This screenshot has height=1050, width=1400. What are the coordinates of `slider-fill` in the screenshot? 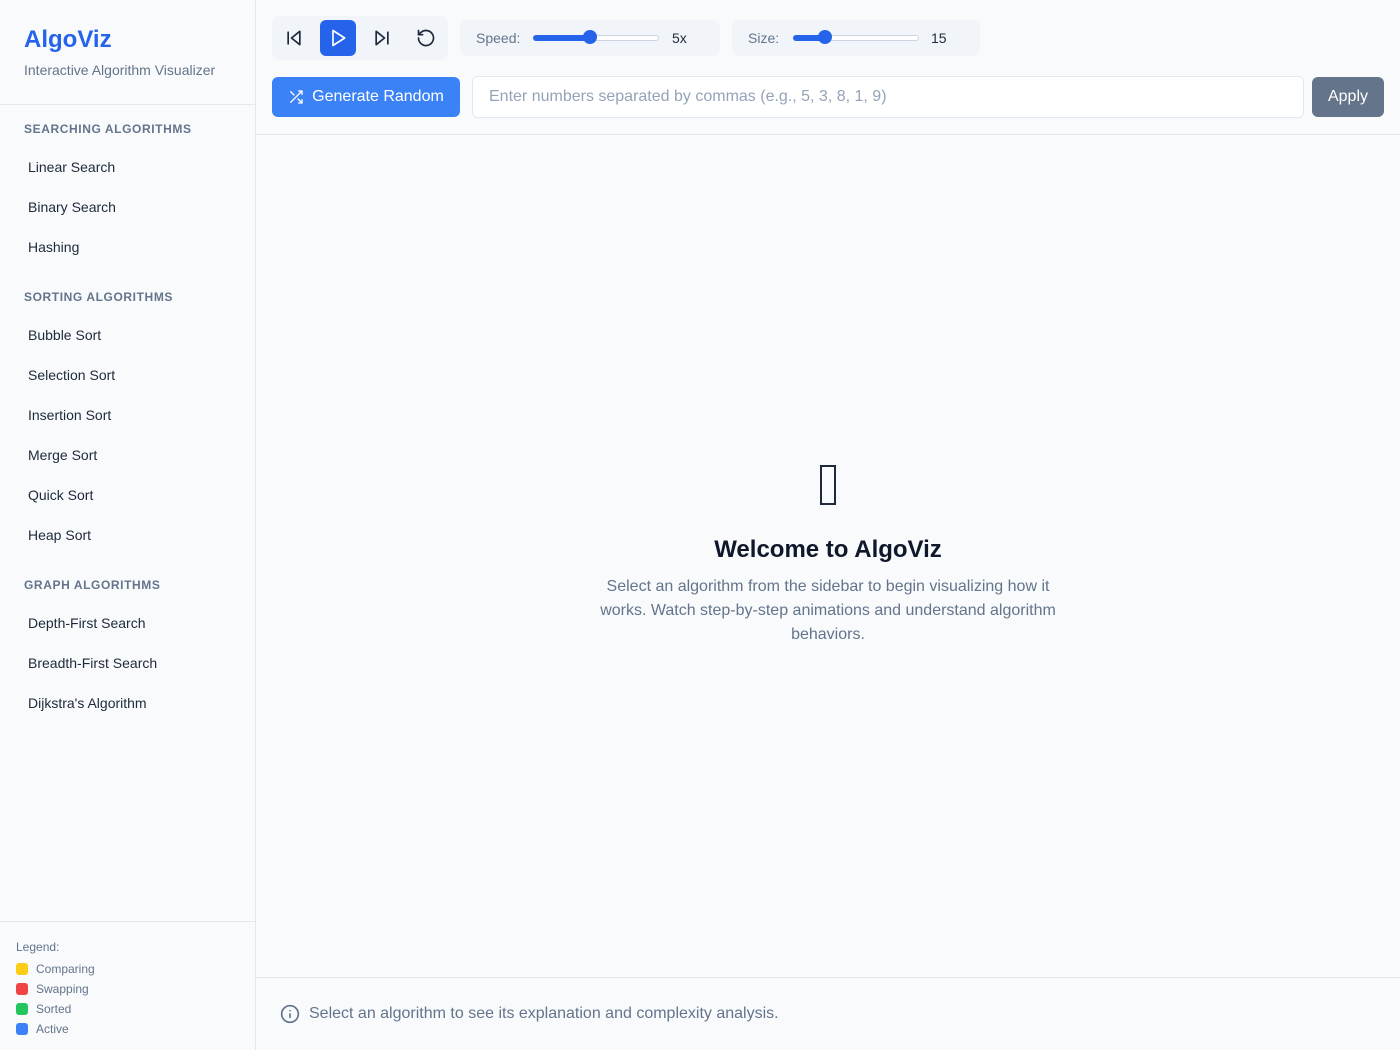 It's located at (561, 38).